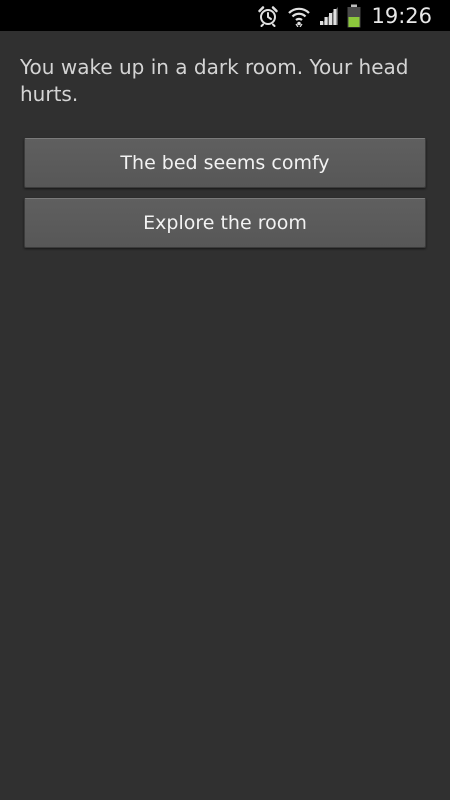  Describe the element at coordinates (354, 16) in the screenshot. I see `battery-icon` at that location.